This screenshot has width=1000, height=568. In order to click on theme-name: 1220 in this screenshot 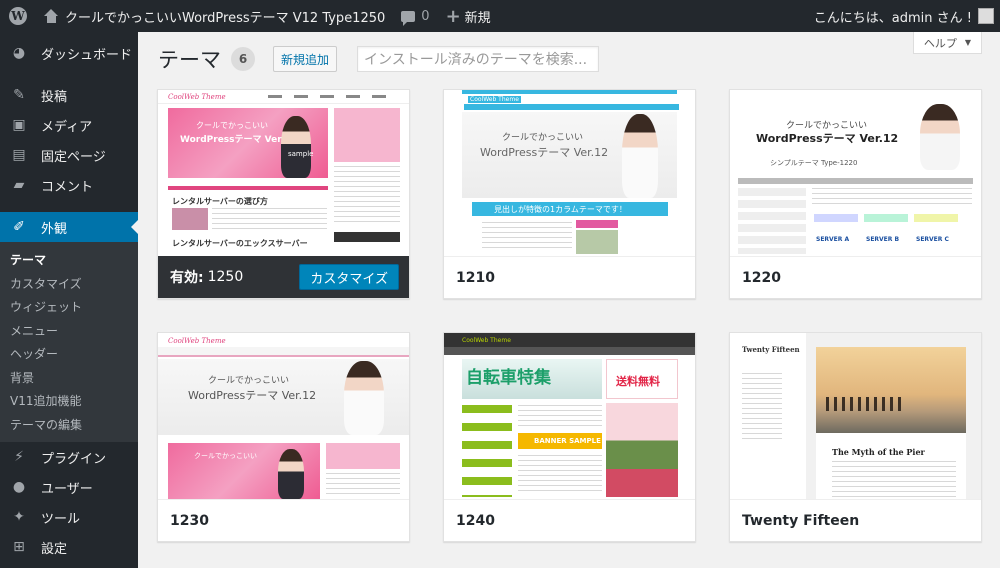, I will do `click(855, 277)`.